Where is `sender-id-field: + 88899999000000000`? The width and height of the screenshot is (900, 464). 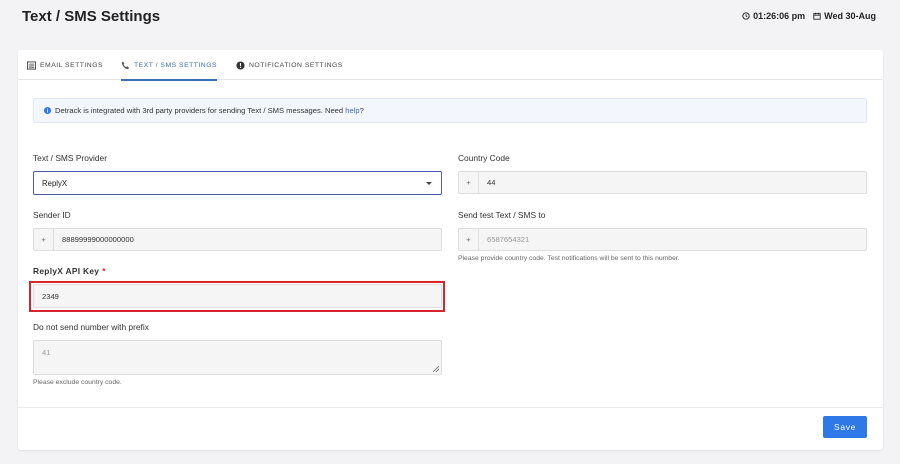
sender-id-field: + 88899999000000000 is located at coordinates (237, 239).